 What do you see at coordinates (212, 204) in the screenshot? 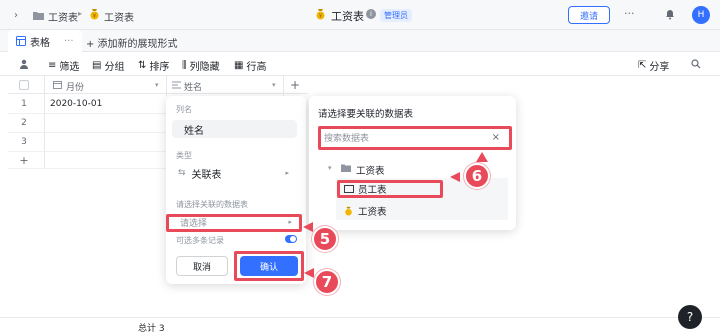
I see `choose-table-label: 请选择关联的数据表` at bounding box center [212, 204].